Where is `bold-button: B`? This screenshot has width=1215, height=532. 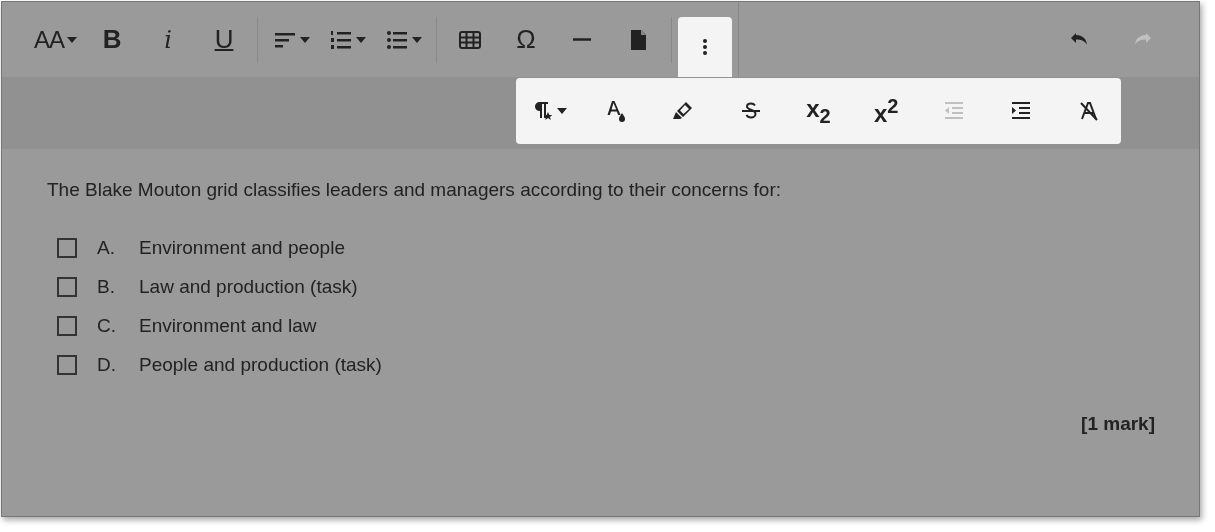 bold-button: B is located at coordinates (112, 39).